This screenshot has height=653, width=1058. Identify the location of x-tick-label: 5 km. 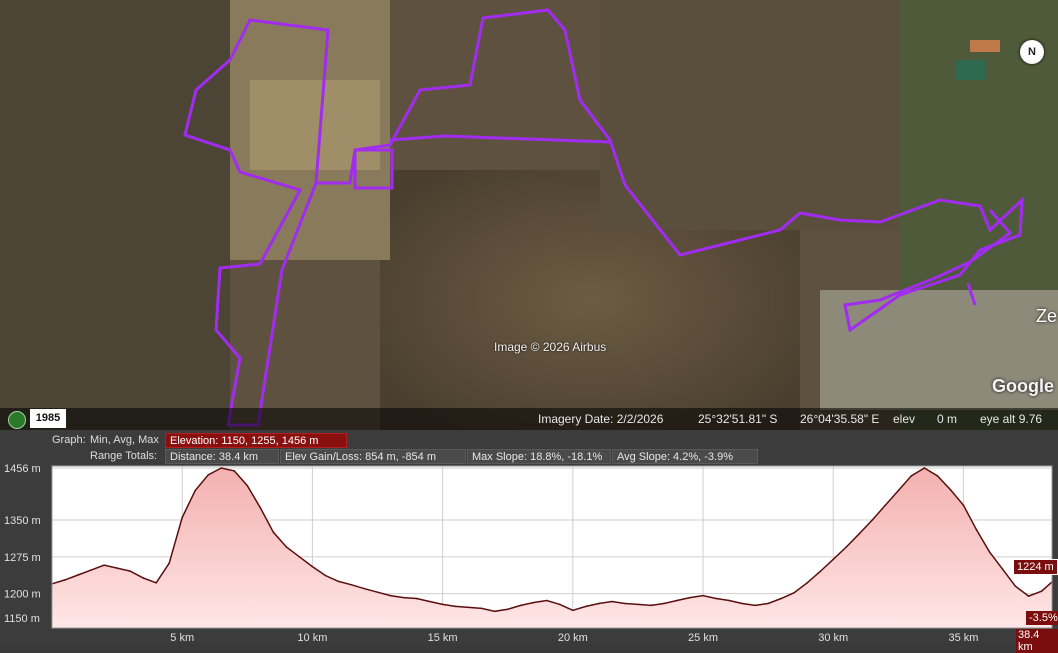
(182, 637).